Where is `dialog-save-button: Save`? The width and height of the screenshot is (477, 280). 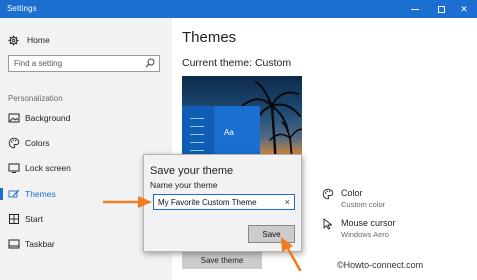 dialog-save-button: Save is located at coordinates (271, 234).